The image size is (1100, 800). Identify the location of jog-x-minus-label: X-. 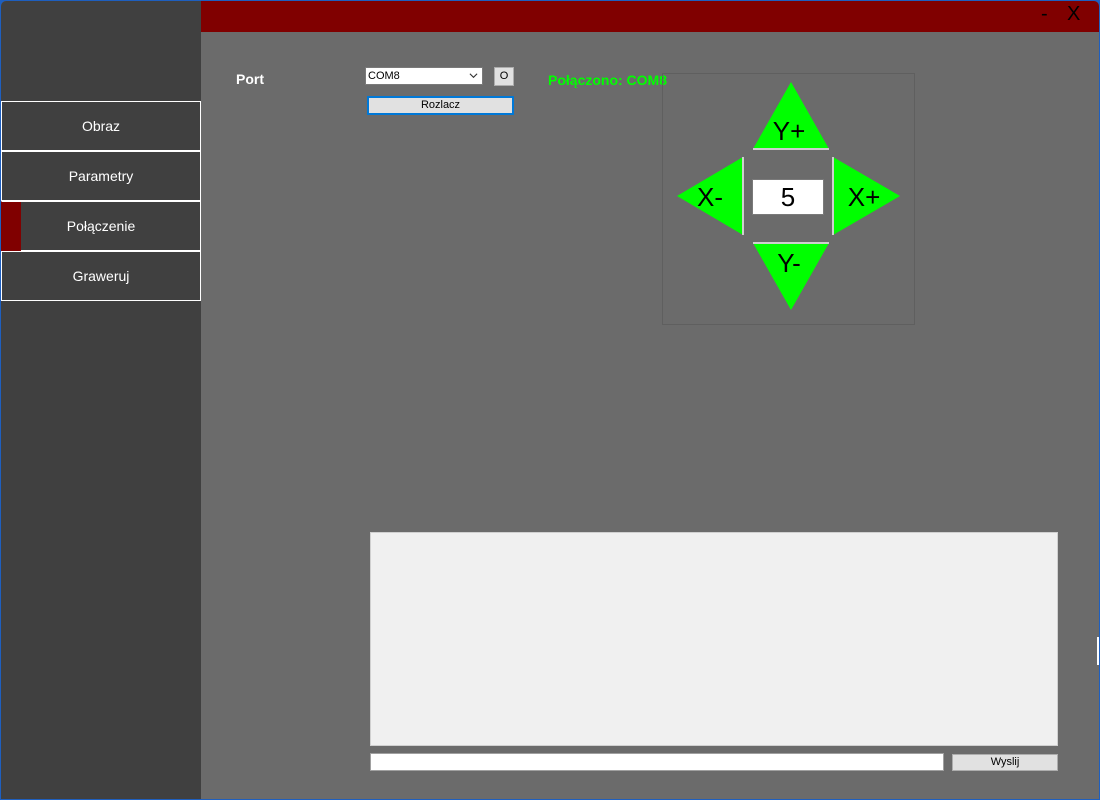
(710, 197).